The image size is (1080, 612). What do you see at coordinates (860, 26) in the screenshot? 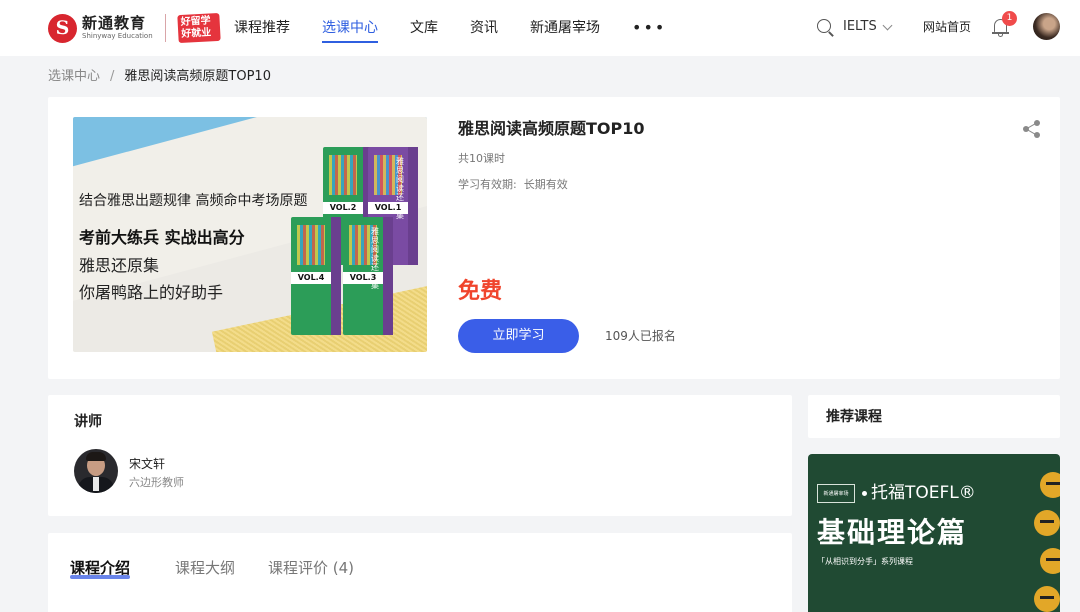
I see `exam-selector-label: IELTS` at bounding box center [860, 26].